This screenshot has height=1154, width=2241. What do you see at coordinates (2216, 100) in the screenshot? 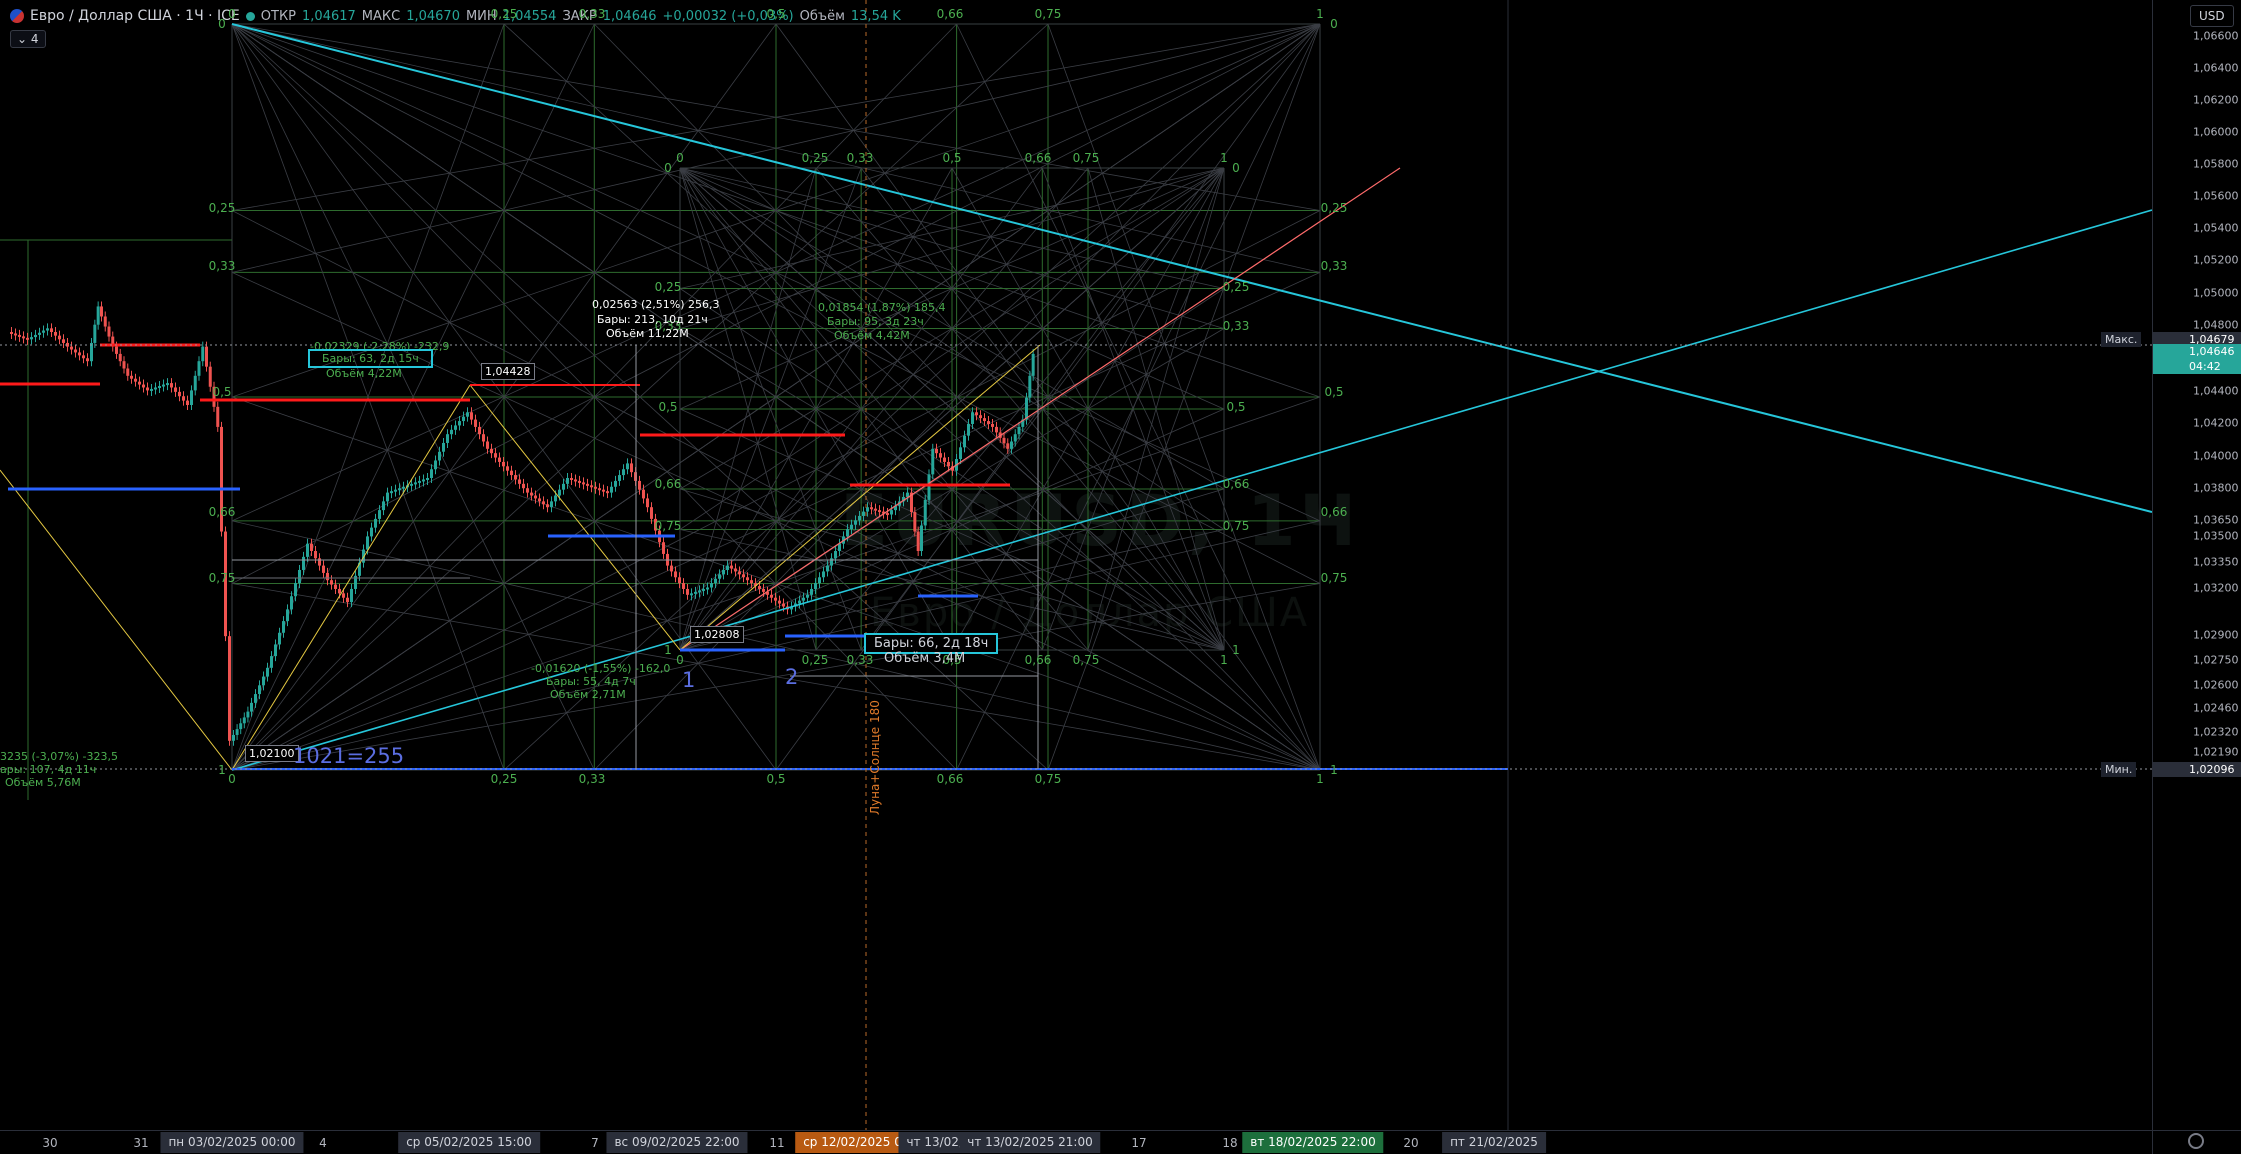
I see `price-tick-label: 1,06200` at bounding box center [2216, 100].